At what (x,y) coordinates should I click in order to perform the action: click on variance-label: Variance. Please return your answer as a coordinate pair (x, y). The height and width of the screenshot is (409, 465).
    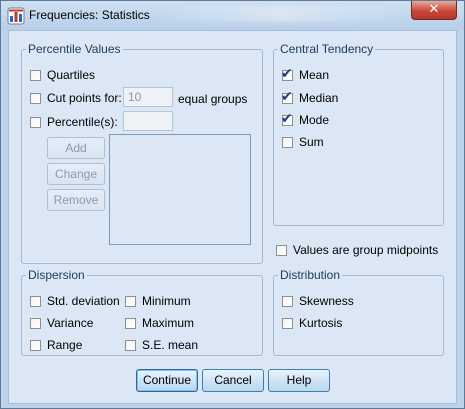
    Looking at the image, I should click on (70, 323).